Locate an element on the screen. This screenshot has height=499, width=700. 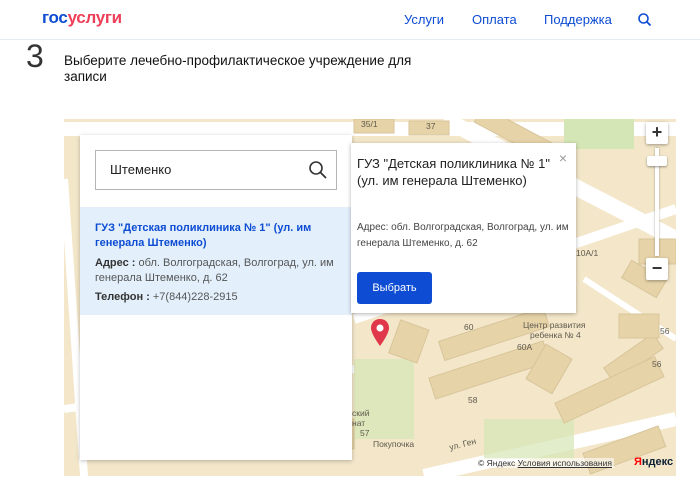
map-label: 60A is located at coordinates (525, 347).